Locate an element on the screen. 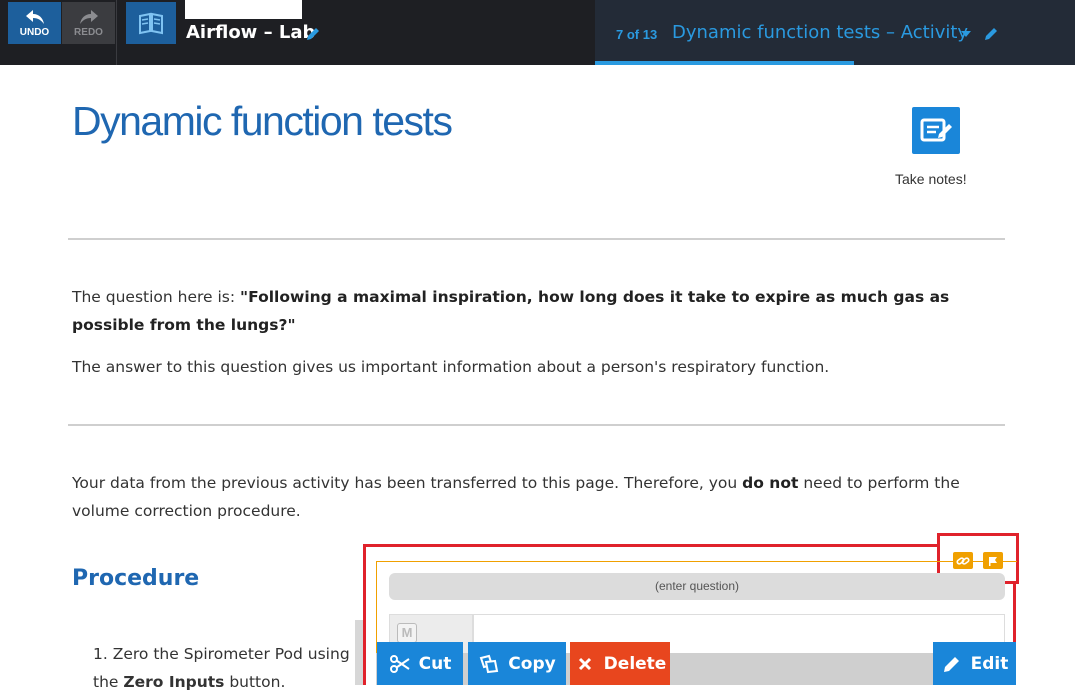  take-notes-button is located at coordinates (936, 130).